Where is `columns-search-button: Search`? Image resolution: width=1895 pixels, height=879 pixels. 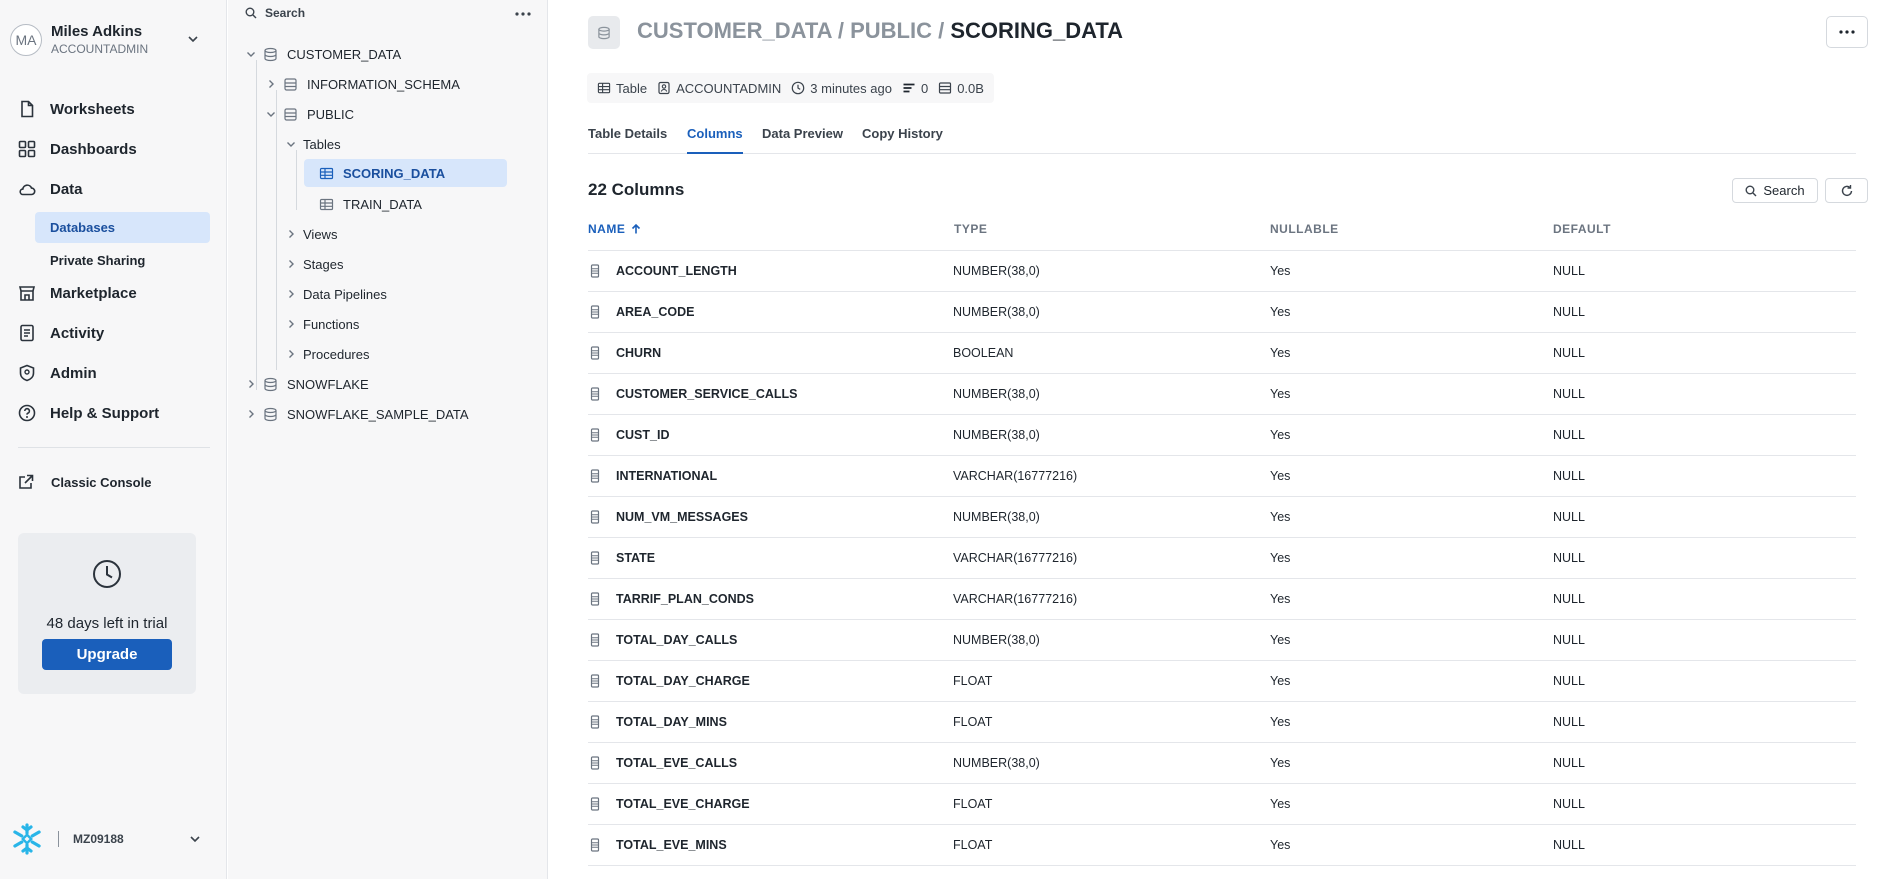 columns-search-button: Search is located at coordinates (1775, 190).